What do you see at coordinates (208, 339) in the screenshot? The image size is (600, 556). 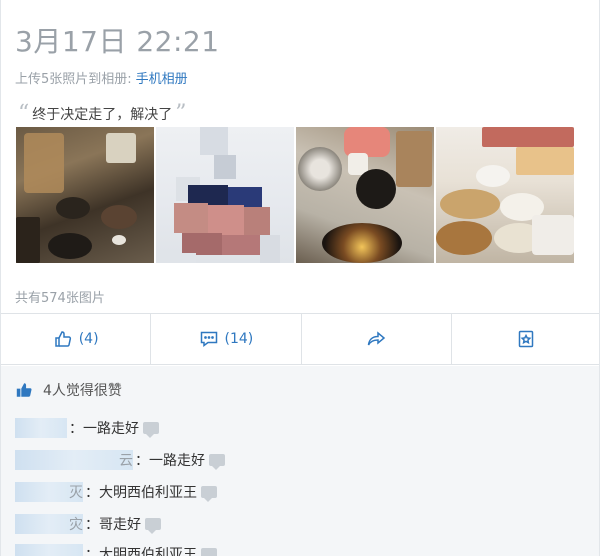 I see `comment-icon` at bounding box center [208, 339].